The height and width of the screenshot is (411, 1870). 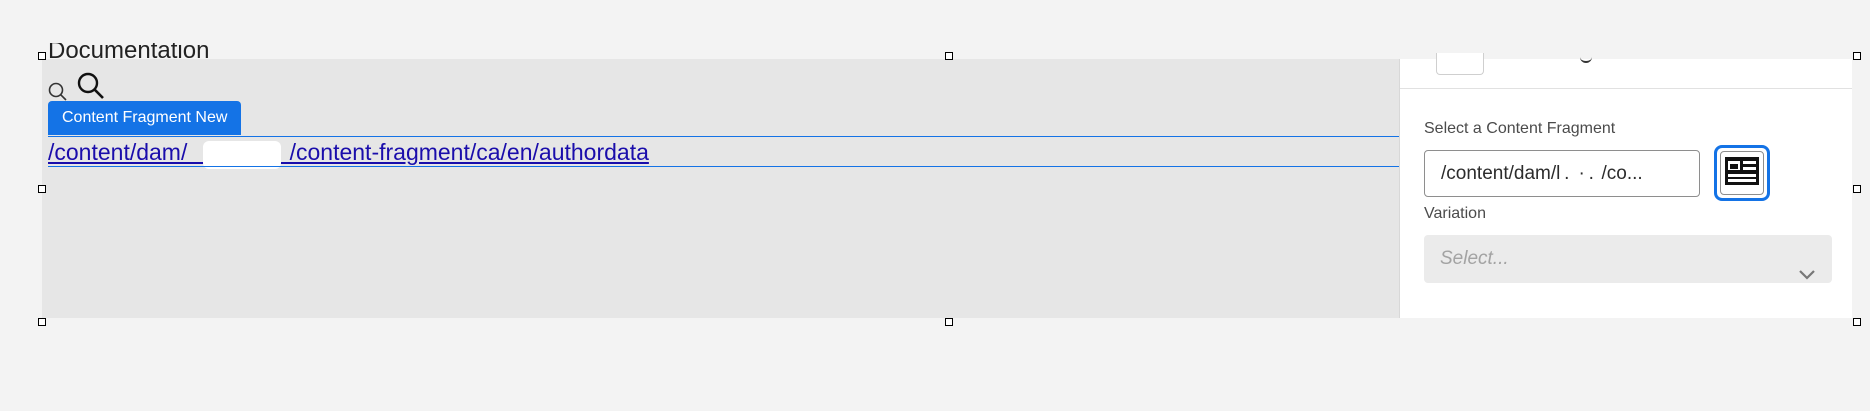 I want to click on content-fragment-chip: Content Fragment New, so click(x=145, y=118).